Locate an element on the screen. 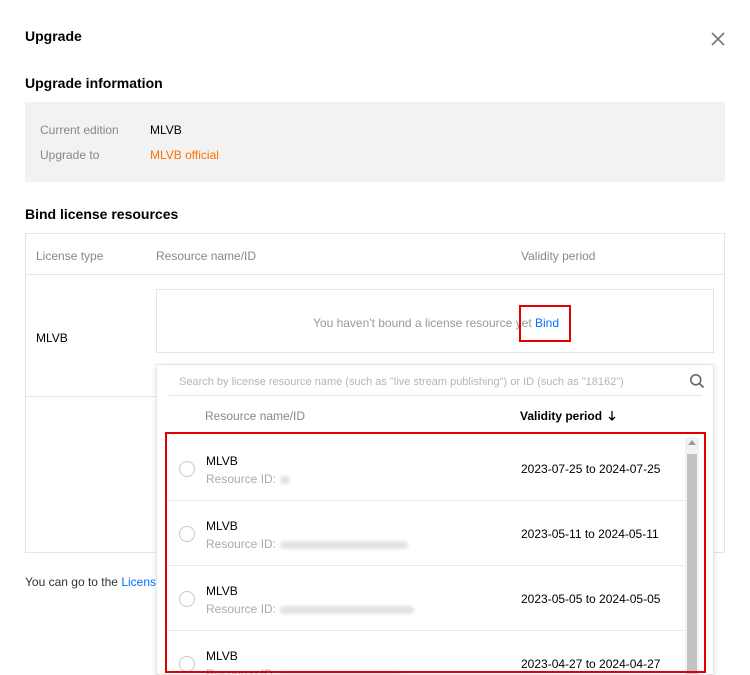  upgrade-to-value: MLVB official is located at coordinates (184, 155).